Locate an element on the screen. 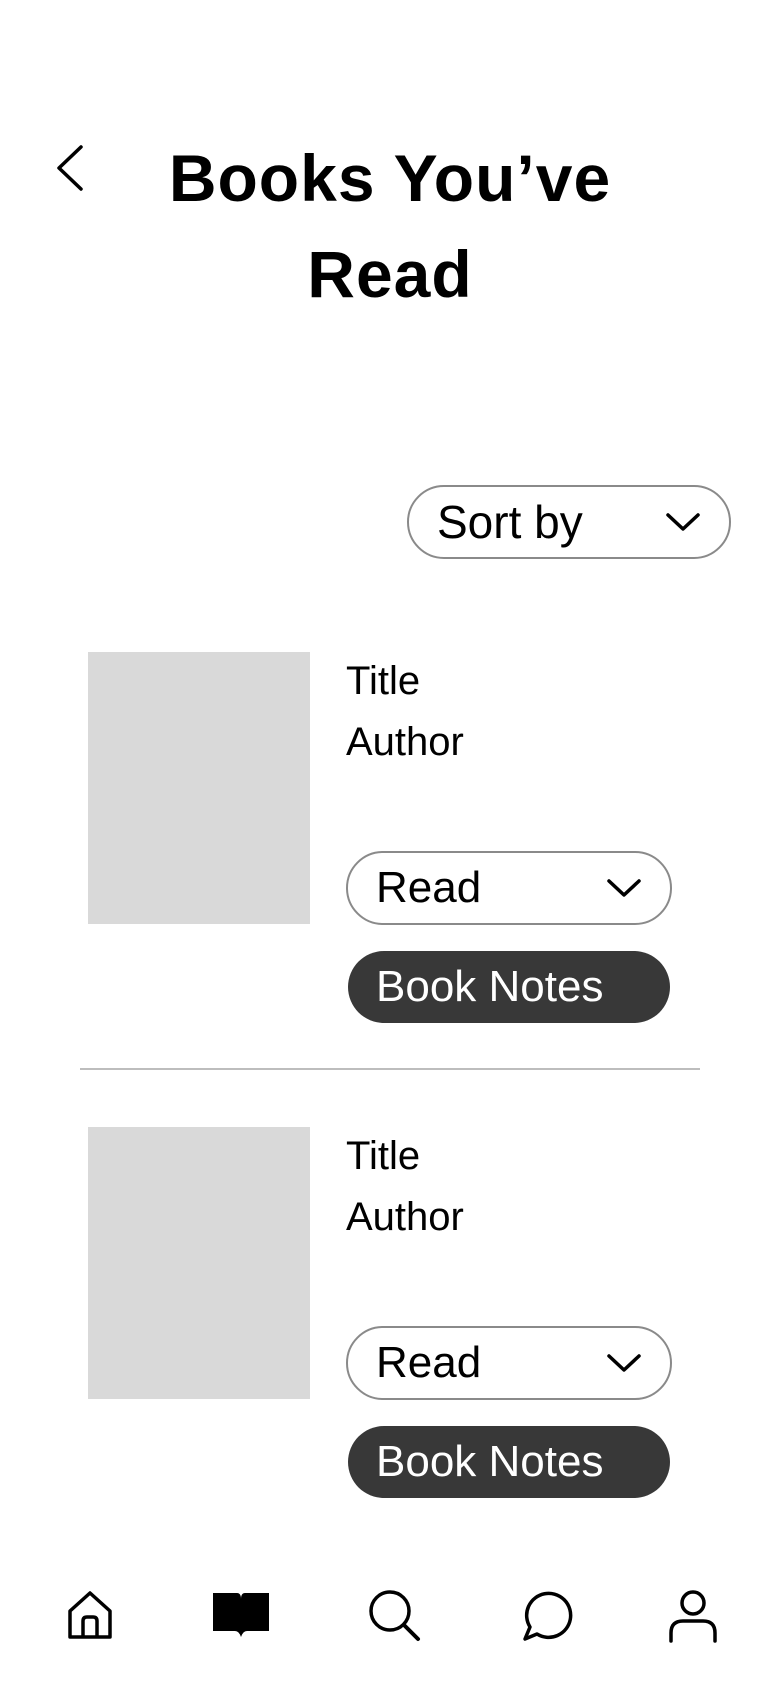  nav-chat is located at coordinates (545, 1615).